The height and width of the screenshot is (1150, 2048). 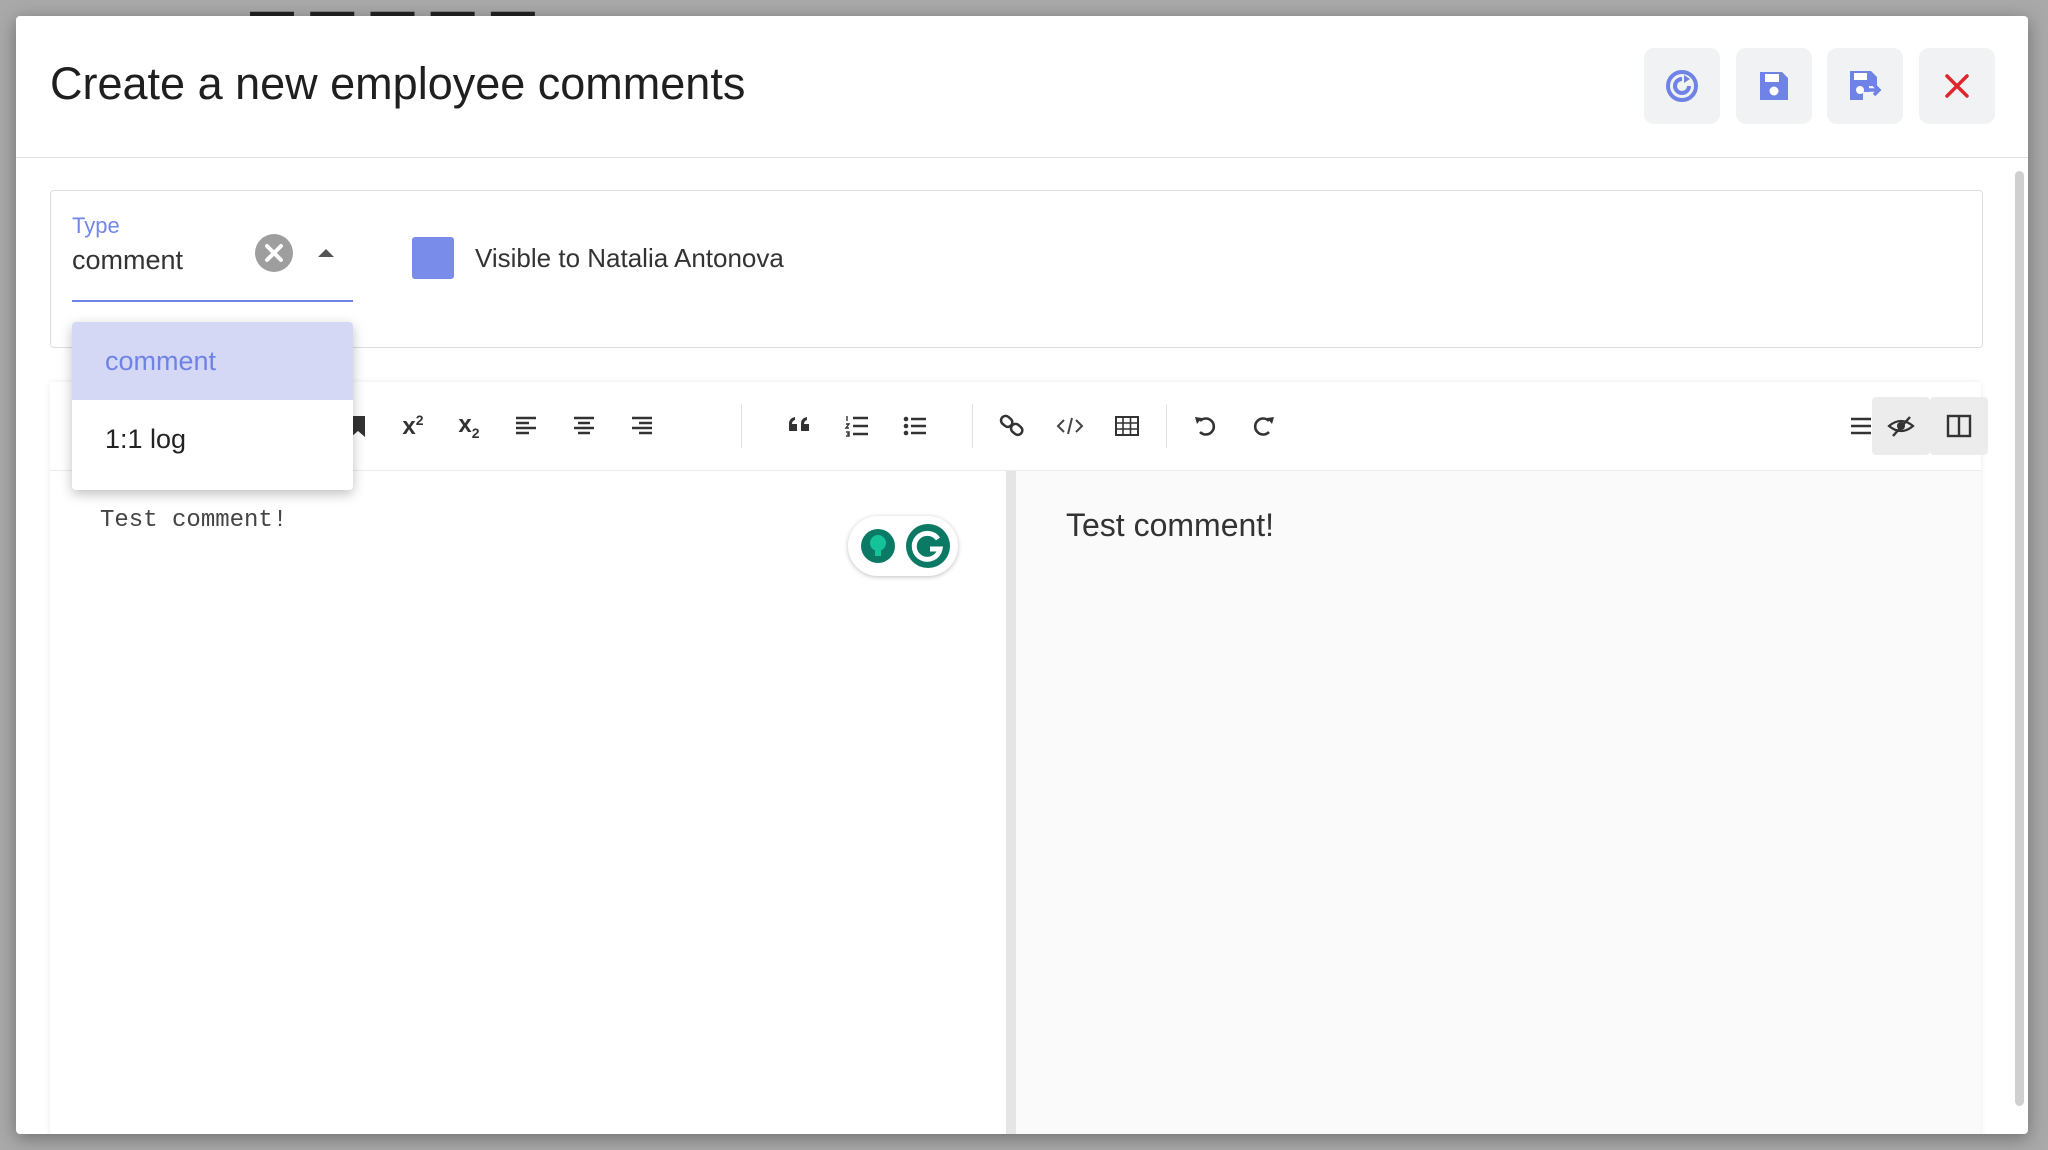 I want to click on refresh-icon, so click(x=1682, y=86).